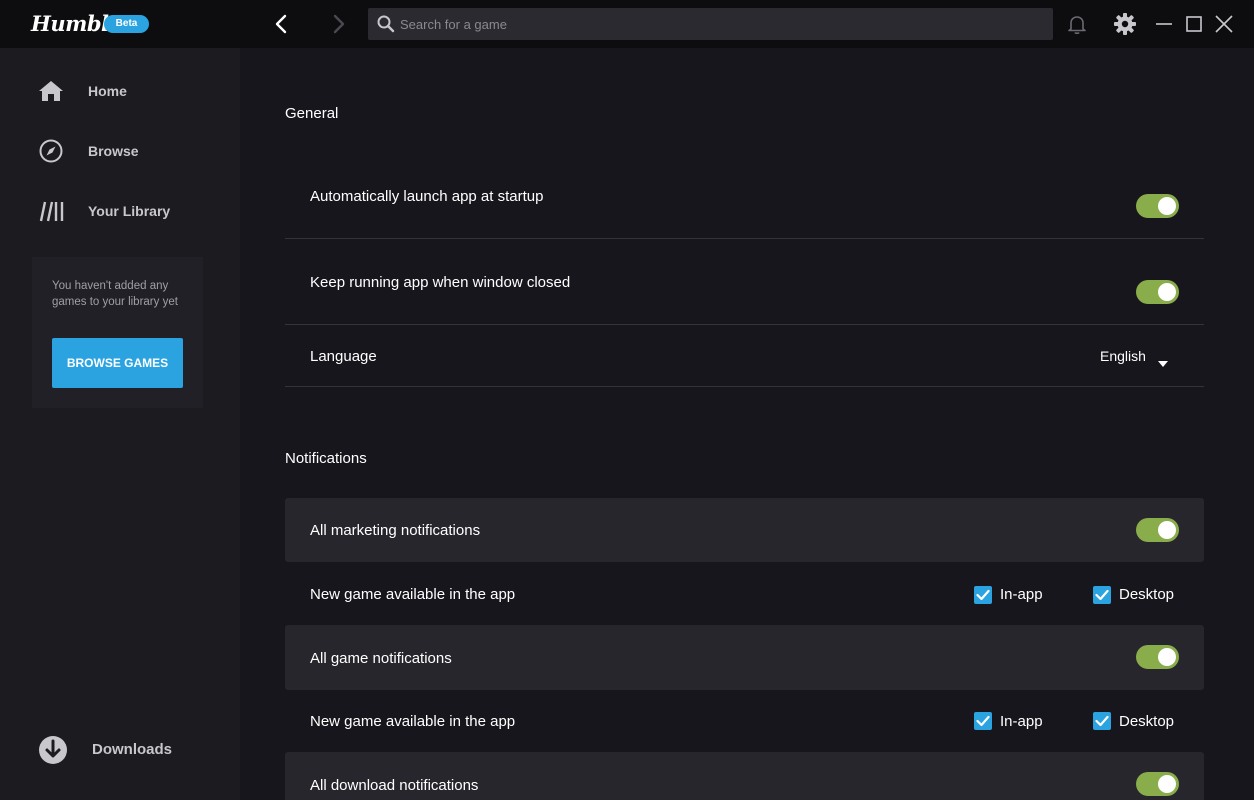 Image resolution: width=1254 pixels, height=800 pixels. What do you see at coordinates (744, 776) in the screenshot?
I see `setting-download-notifications: All download notifications` at bounding box center [744, 776].